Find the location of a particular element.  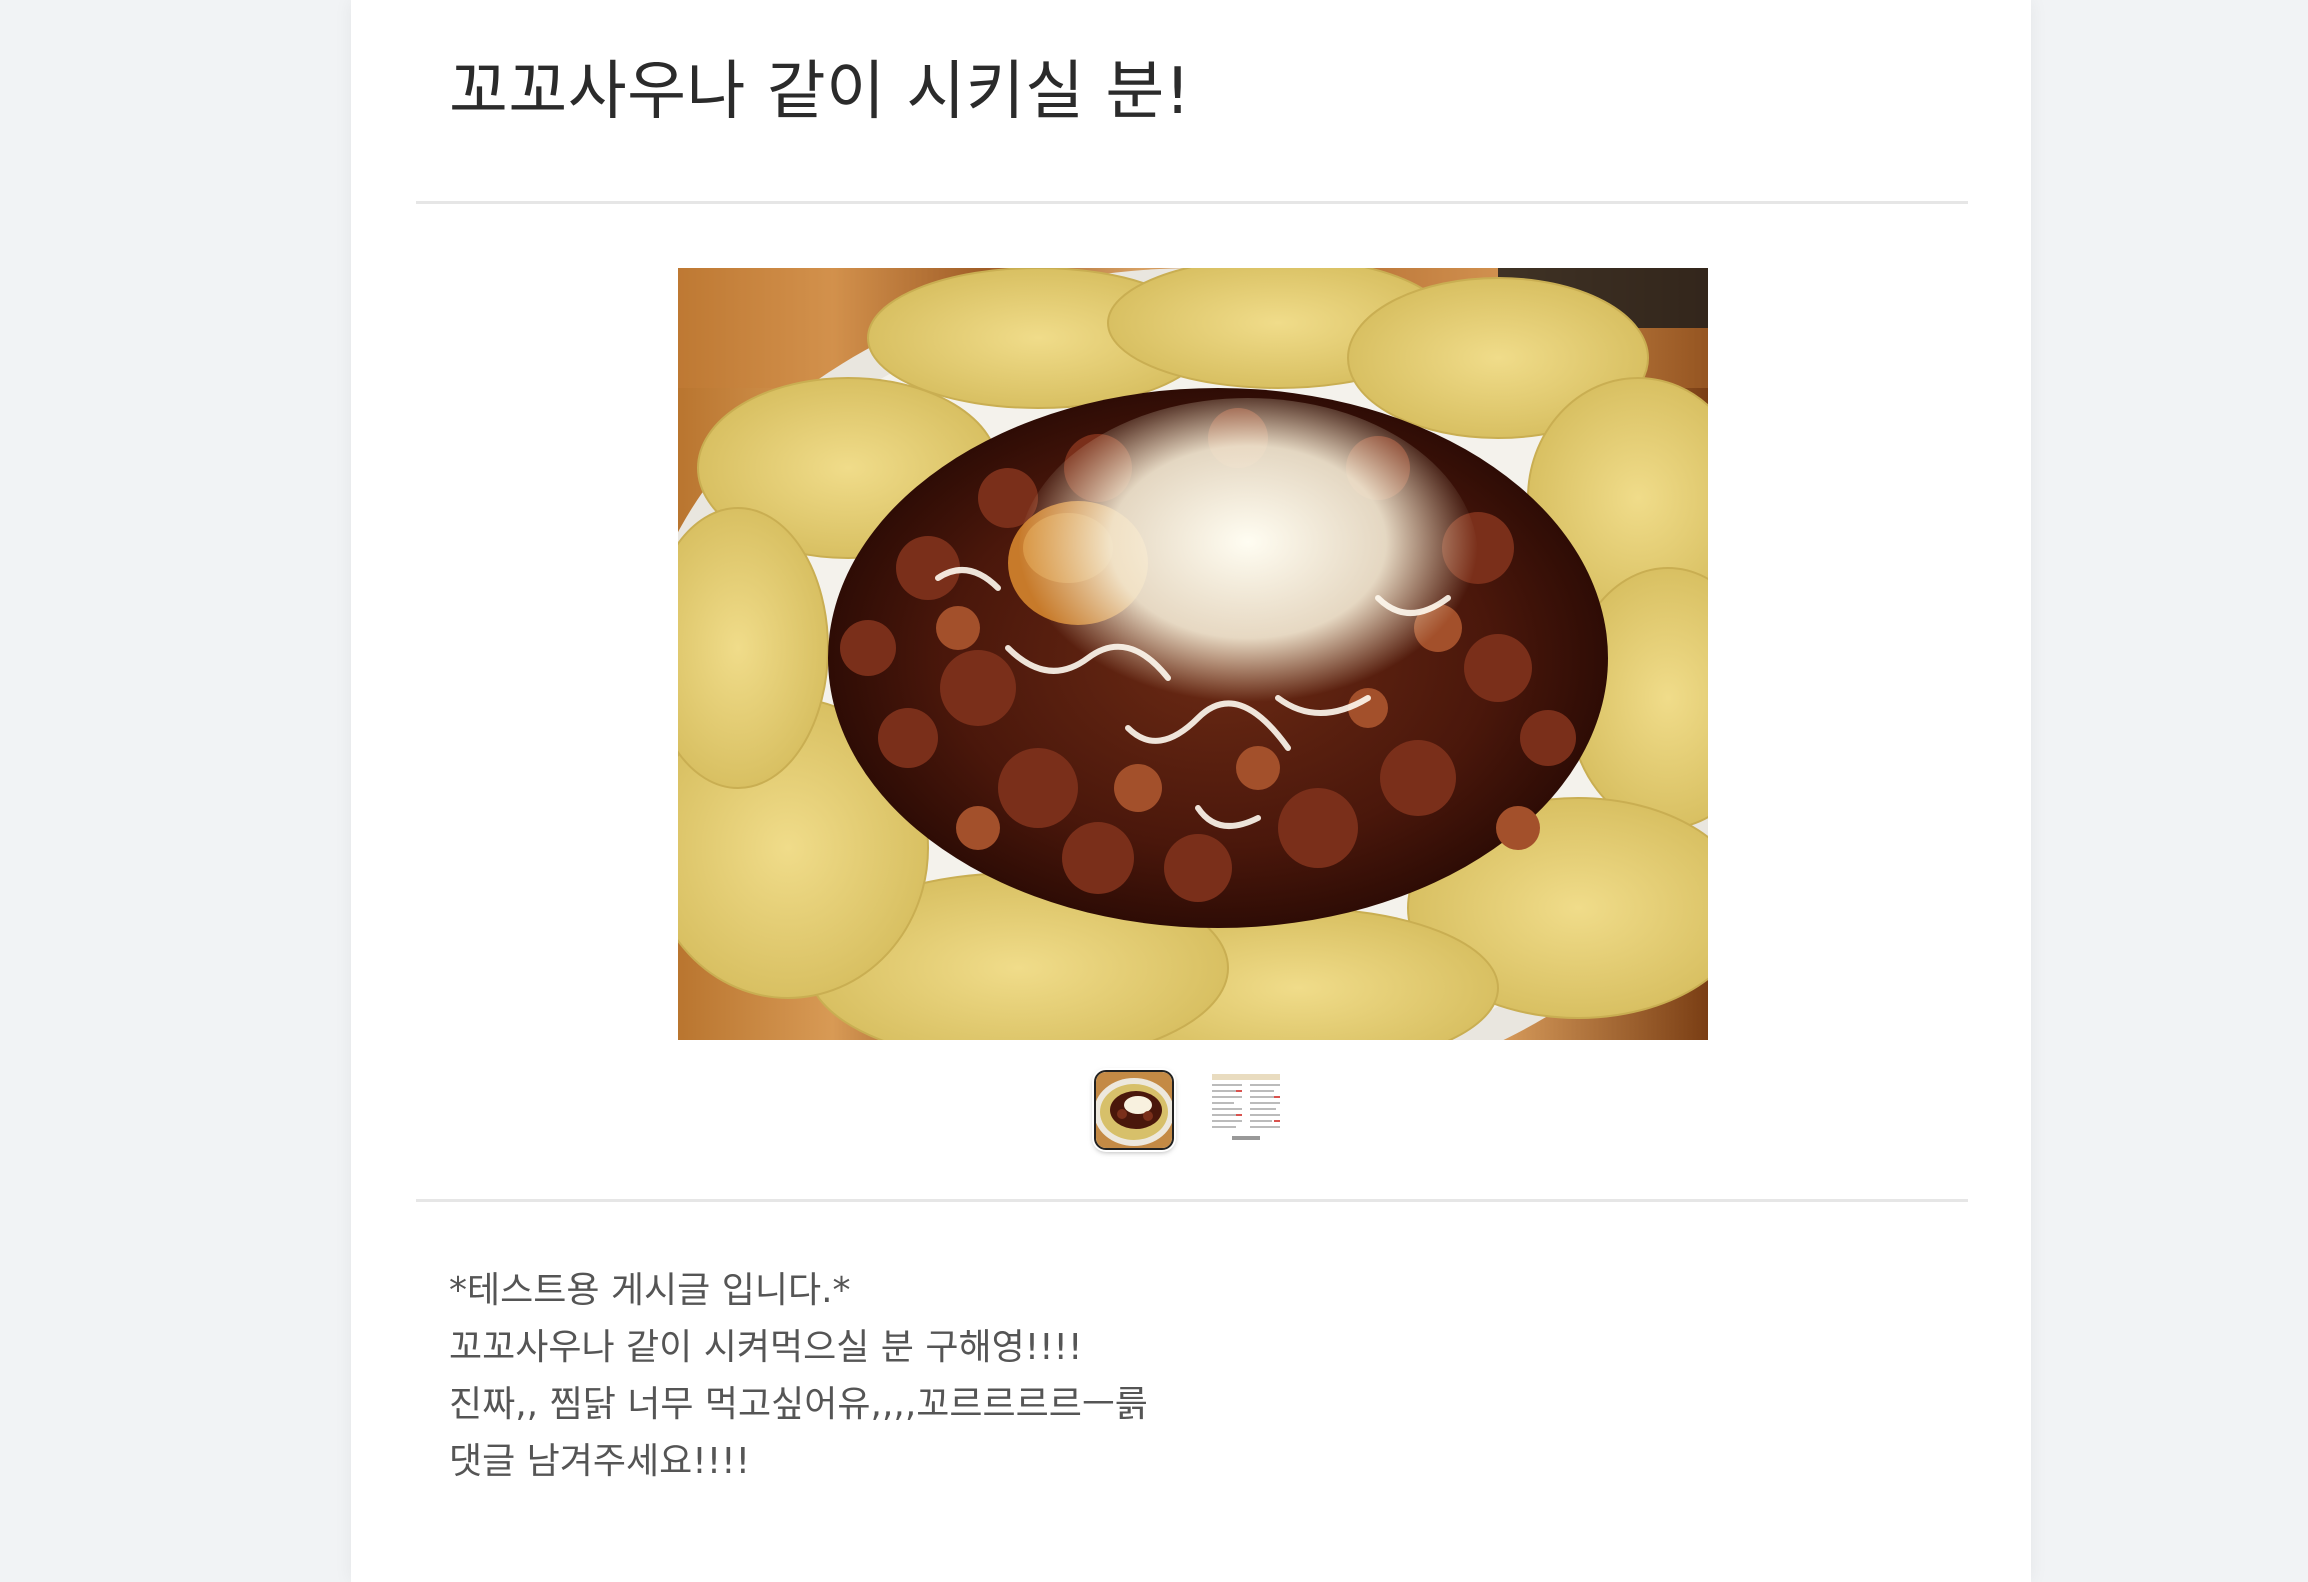

thumbnail-menu is located at coordinates (1246, 1110).